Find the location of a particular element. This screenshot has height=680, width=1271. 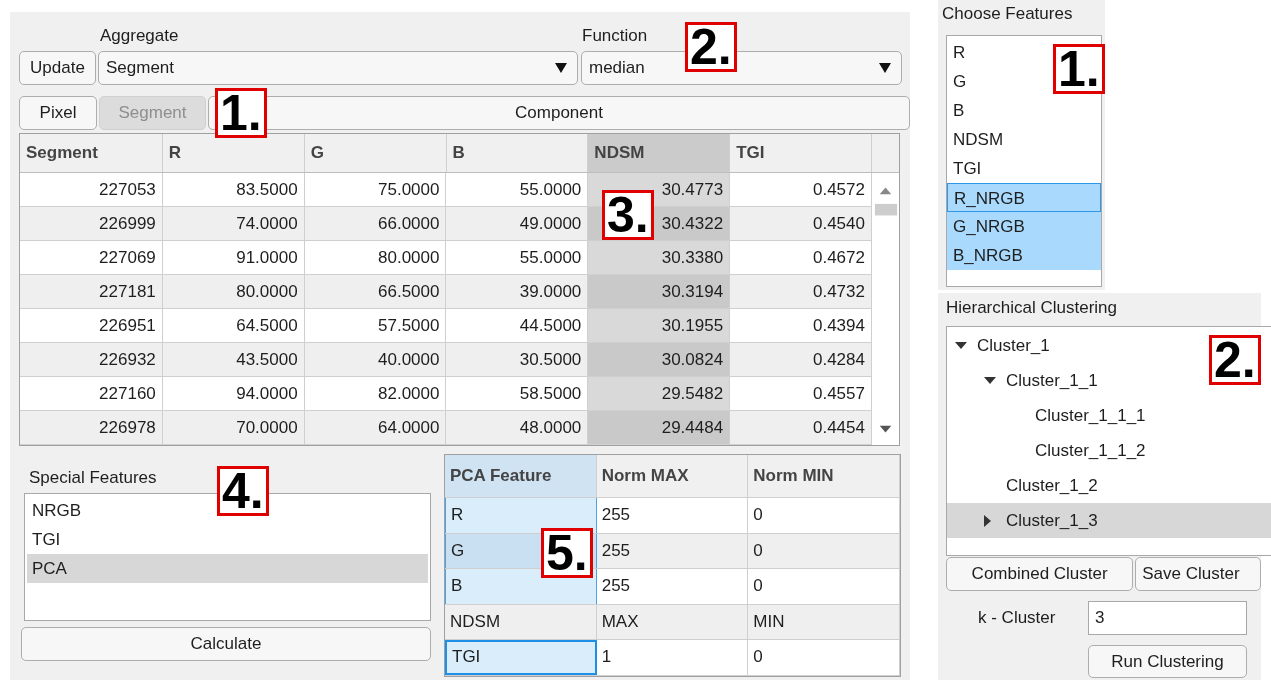

table-cell: 30.0824 is located at coordinates (659, 359).